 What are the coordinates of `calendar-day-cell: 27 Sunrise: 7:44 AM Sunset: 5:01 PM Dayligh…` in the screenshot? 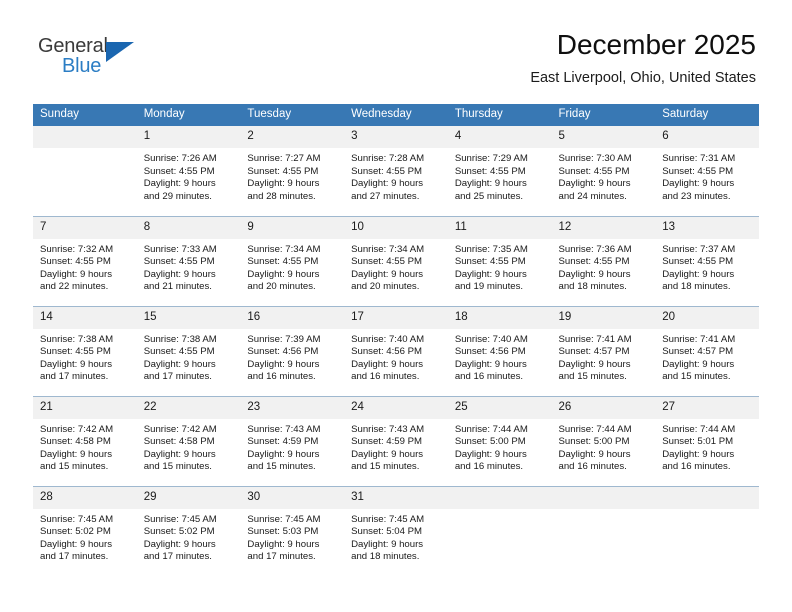 It's located at (707, 440).